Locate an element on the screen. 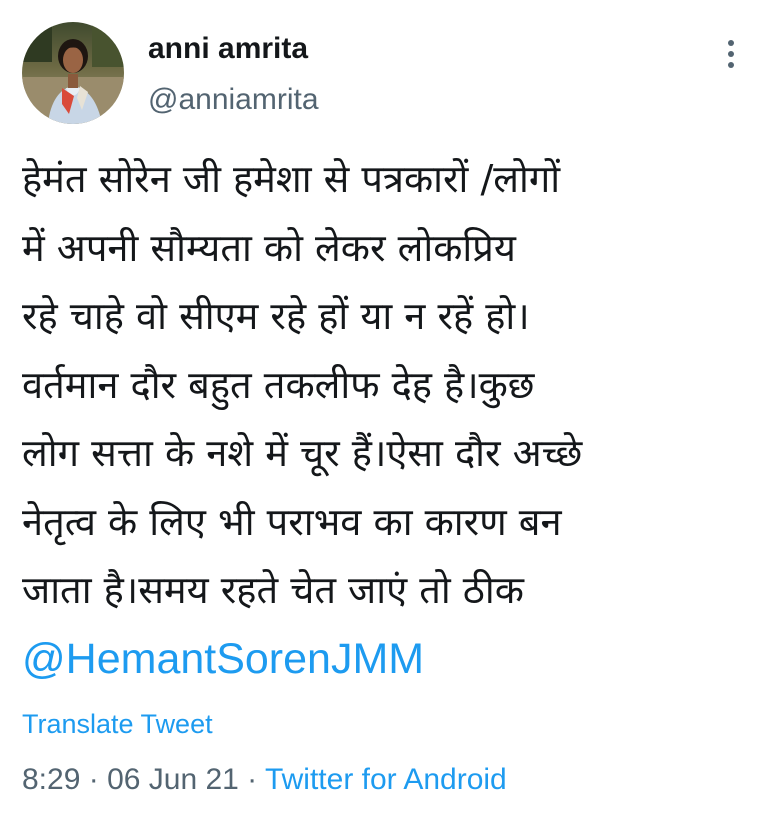 The height and width of the screenshot is (822, 768). tweet-meta: 8:29 · 06 Jun 21 · Twitter for Android is located at coordinates (264, 780).